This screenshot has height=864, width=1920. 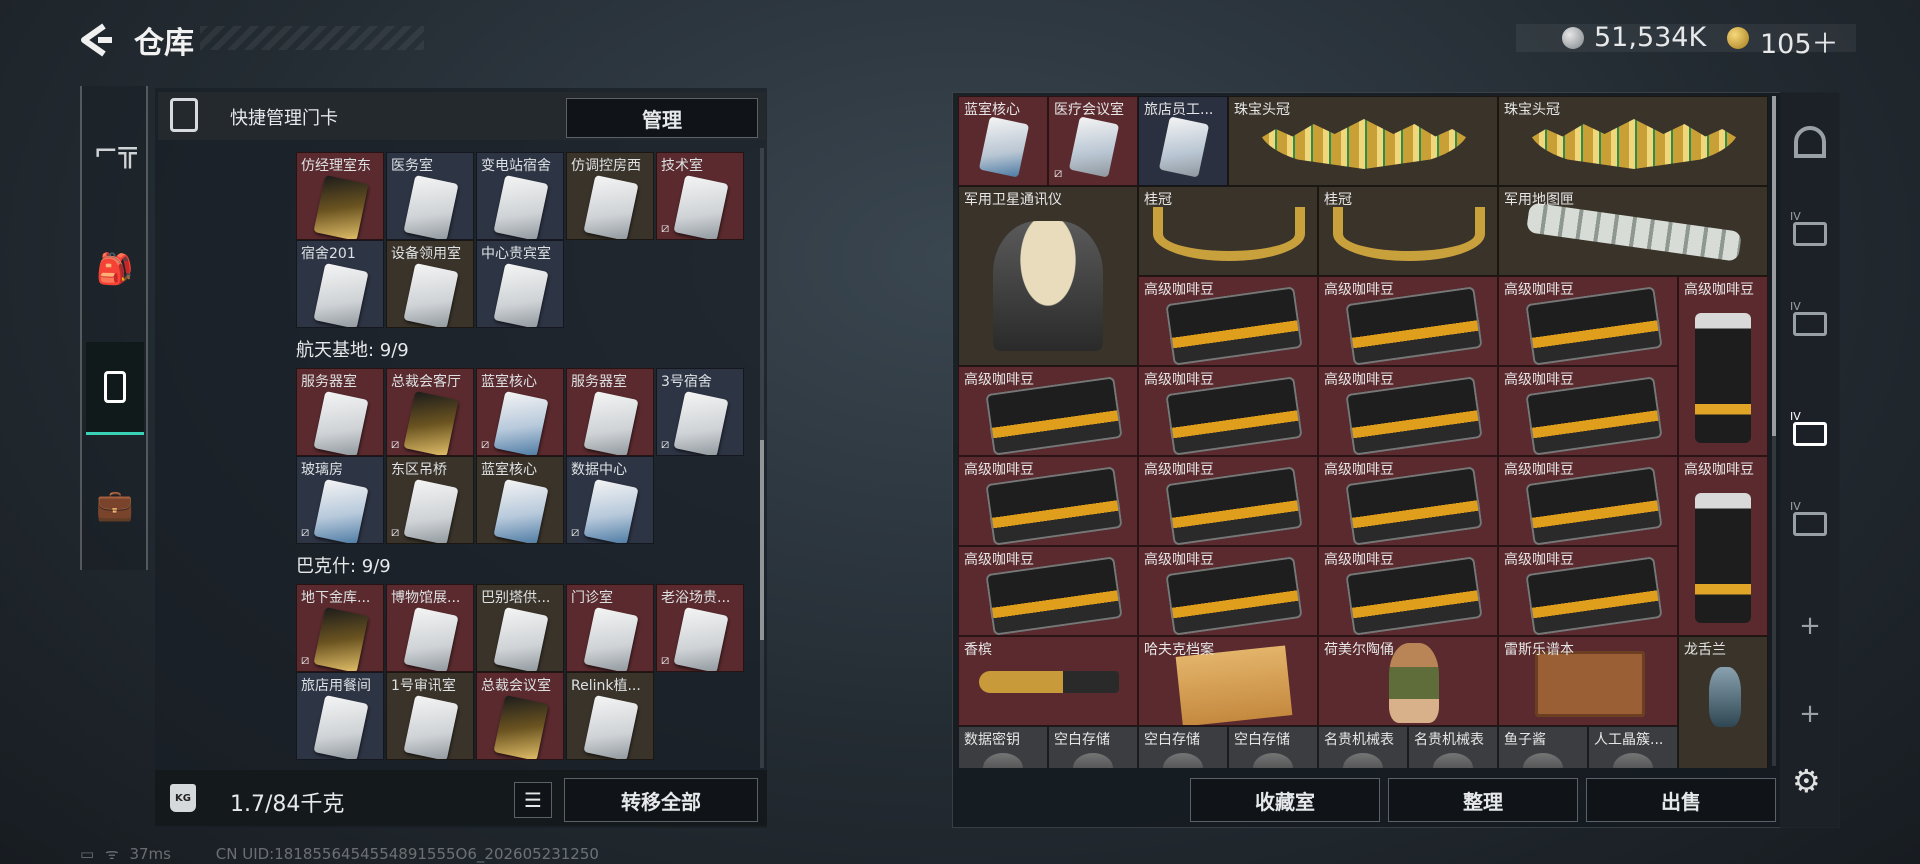 What do you see at coordinates (1681, 800) in the screenshot?
I see `sell-button: 出售` at bounding box center [1681, 800].